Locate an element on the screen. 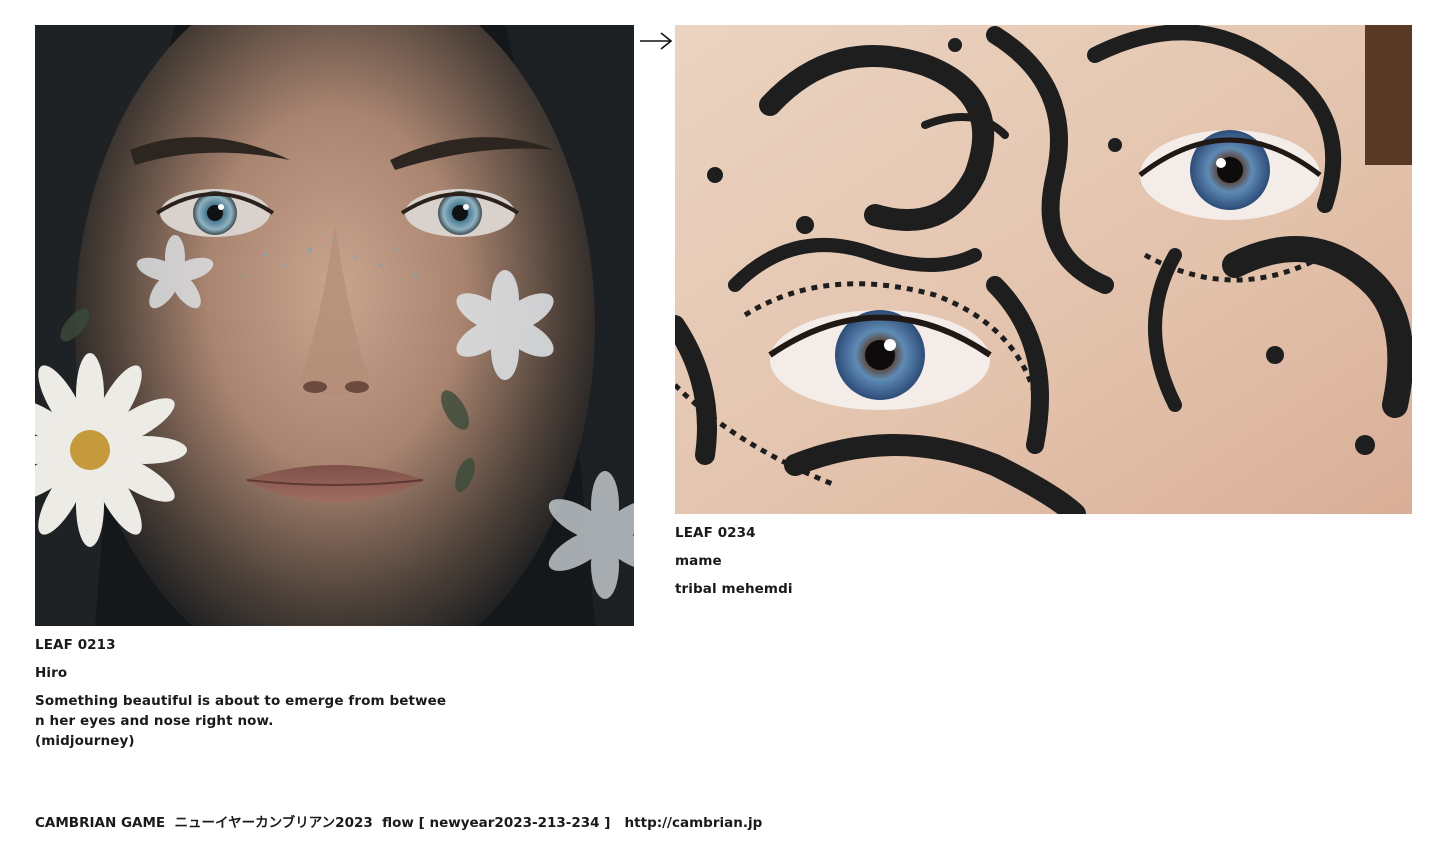  work-title: tribal mehemdi is located at coordinates (734, 589).